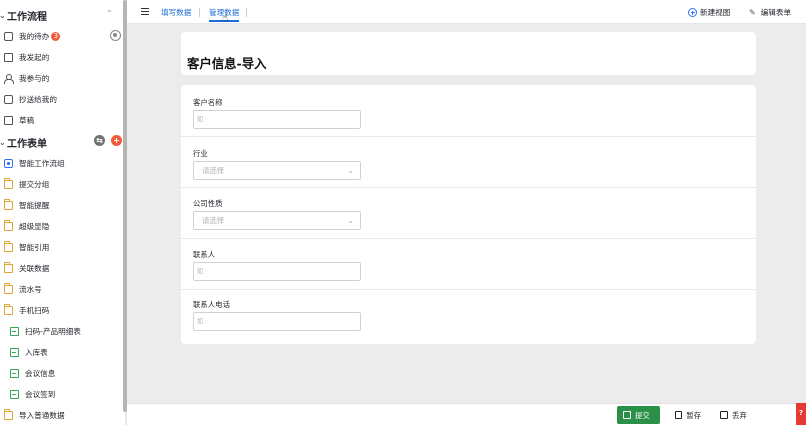  Describe the element at coordinates (56, 36) in the screenshot. I see `todo-count-badge: 3` at that location.